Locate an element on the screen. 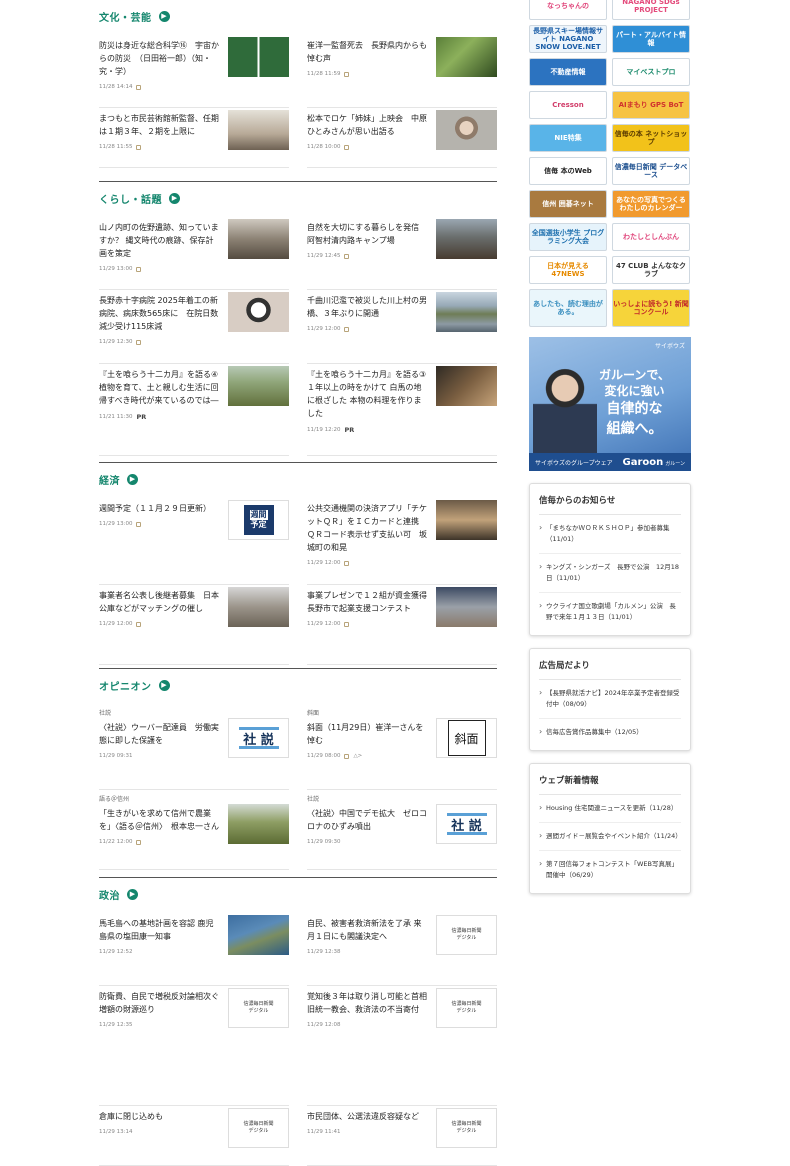 This screenshot has height=1166, width=790. article-title: 「生きがいを求めて信州で農業を」〈語る＠信州〉 根本忠一さん is located at coordinates (160, 820).